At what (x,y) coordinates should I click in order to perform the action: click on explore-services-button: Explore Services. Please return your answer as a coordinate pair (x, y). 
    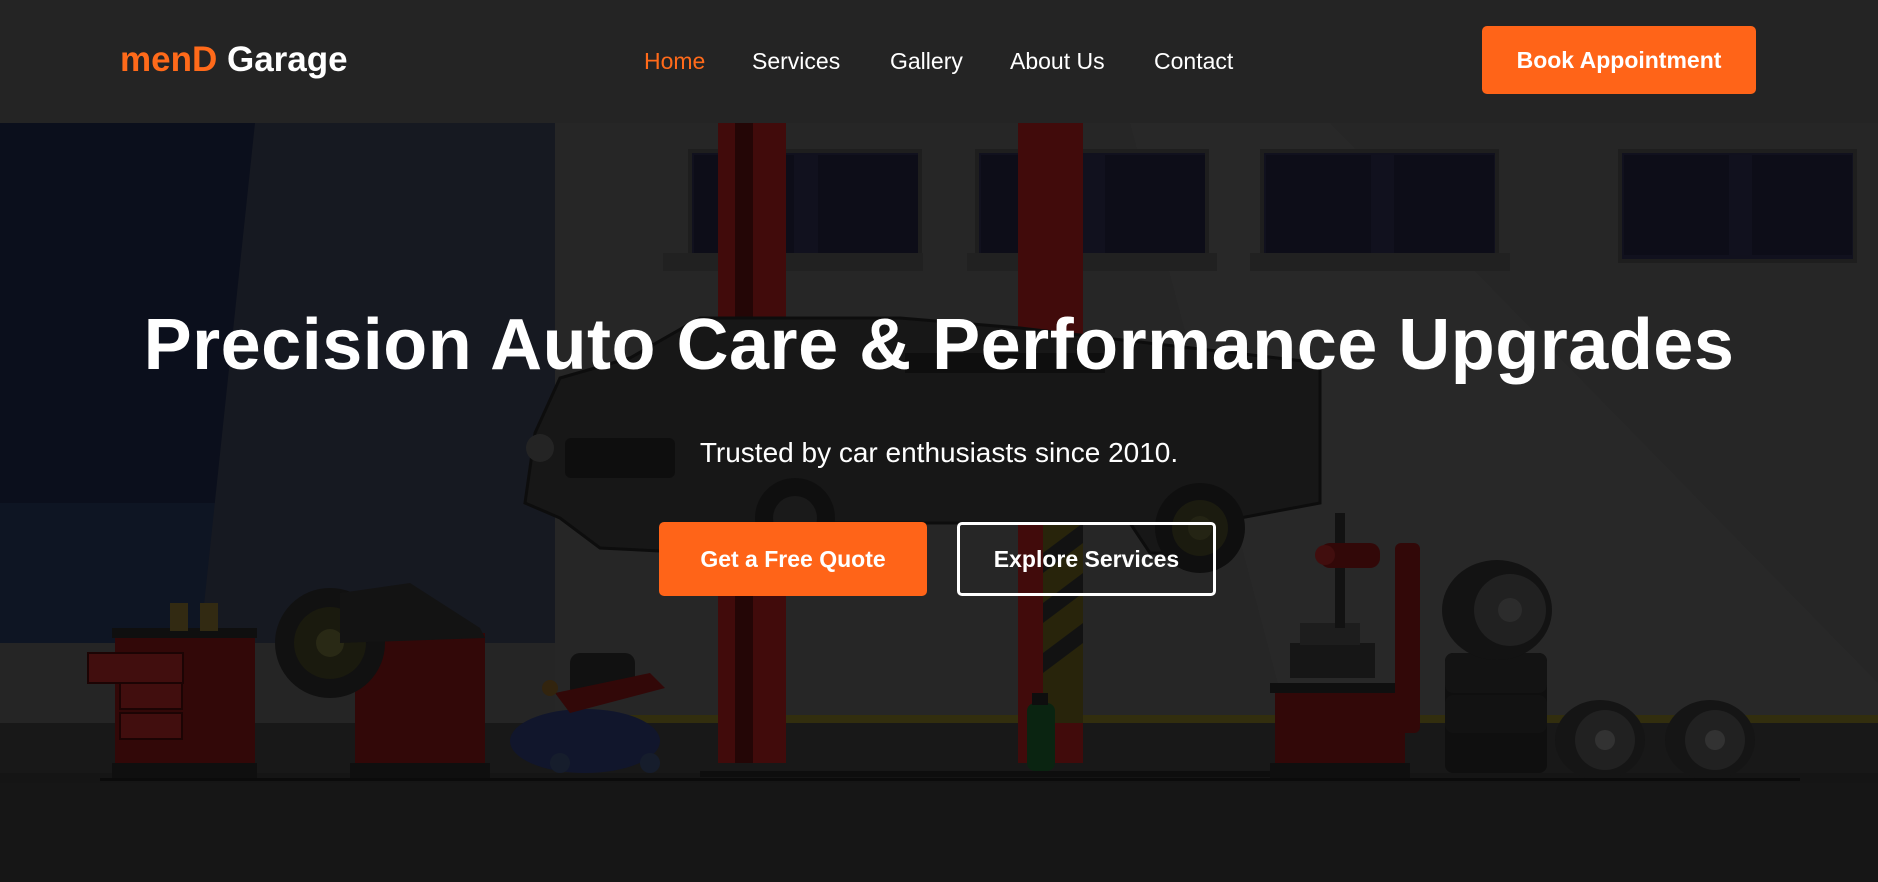
    Looking at the image, I should click on (1086, 559).